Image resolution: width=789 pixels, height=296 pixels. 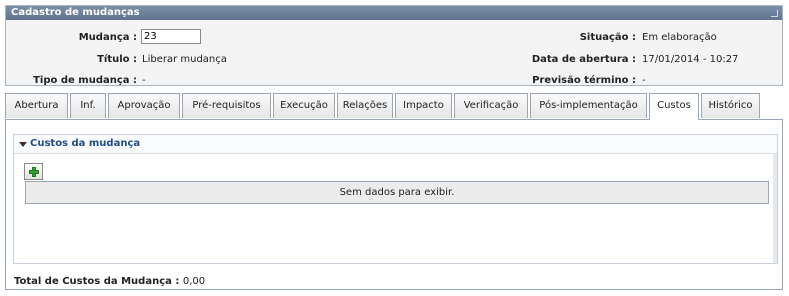 I want to click on vertical-scrollbar, so click(x=775, y=208).